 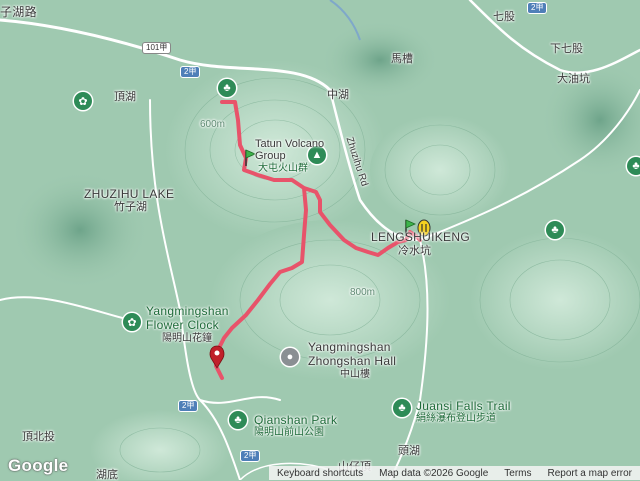 What do you see at coordinates (414, 251) in the screenshot?
I see `label-lengshuikeng-zh: 冷水坑` at bounding box center [414, 251].